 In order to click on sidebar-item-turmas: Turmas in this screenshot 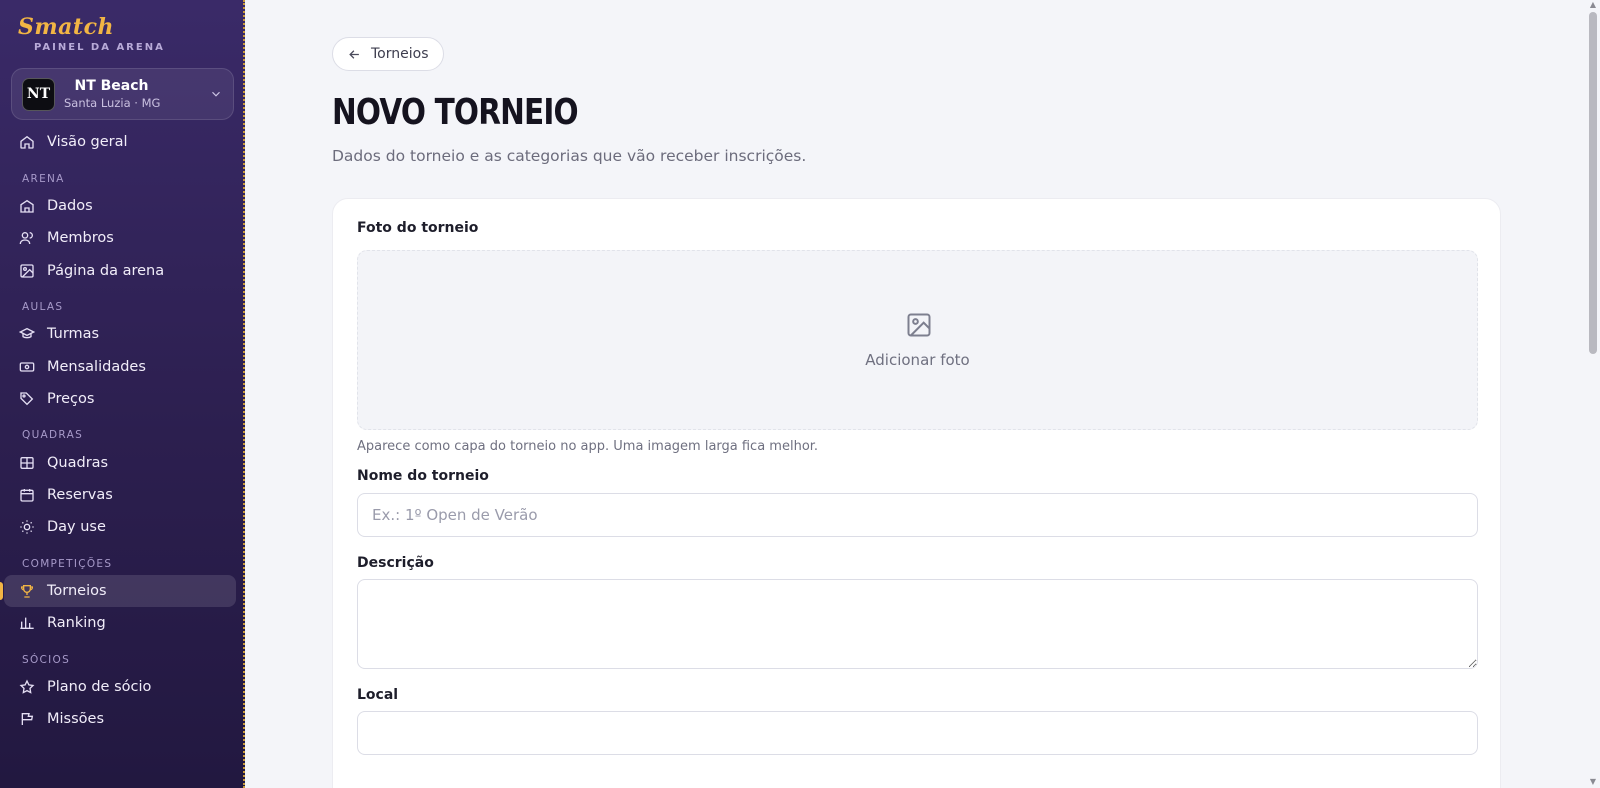, I will do `click(120, 334)`.